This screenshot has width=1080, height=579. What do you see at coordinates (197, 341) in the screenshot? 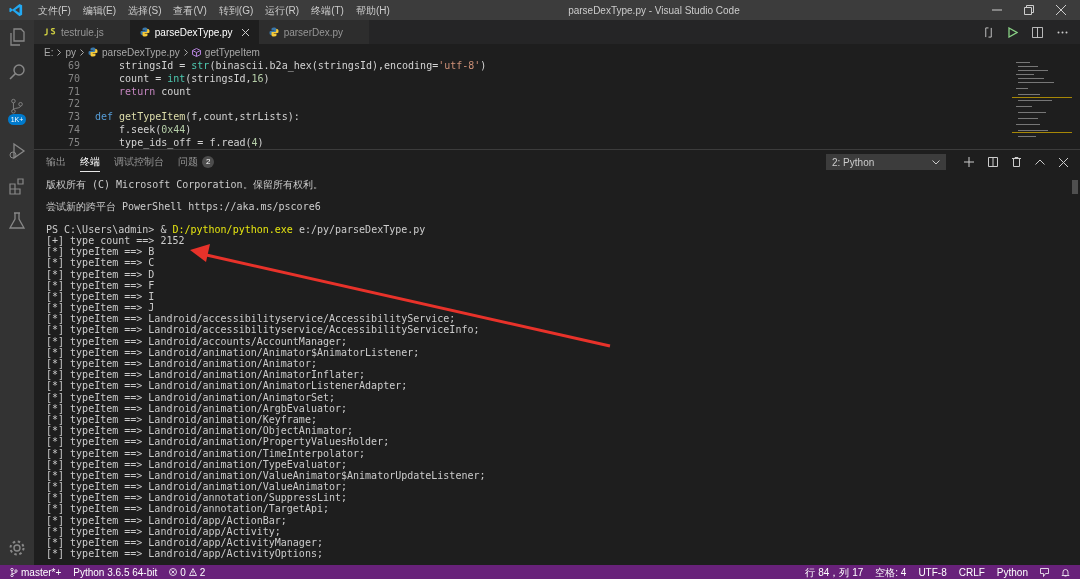
I see `terminal-line: [*] typeItem ==> Landroid/accounts/AccountManager;` at bounding box center [197, 341].